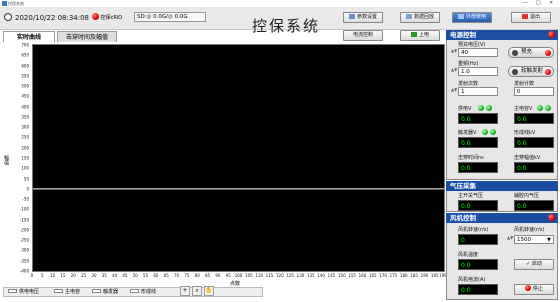 The height and width of the screenshot is (302, 560). What do you see at coordinates (32, 275) in the screenshot?
I see `x-tick-label: 0` at bounding box center [32, 275].